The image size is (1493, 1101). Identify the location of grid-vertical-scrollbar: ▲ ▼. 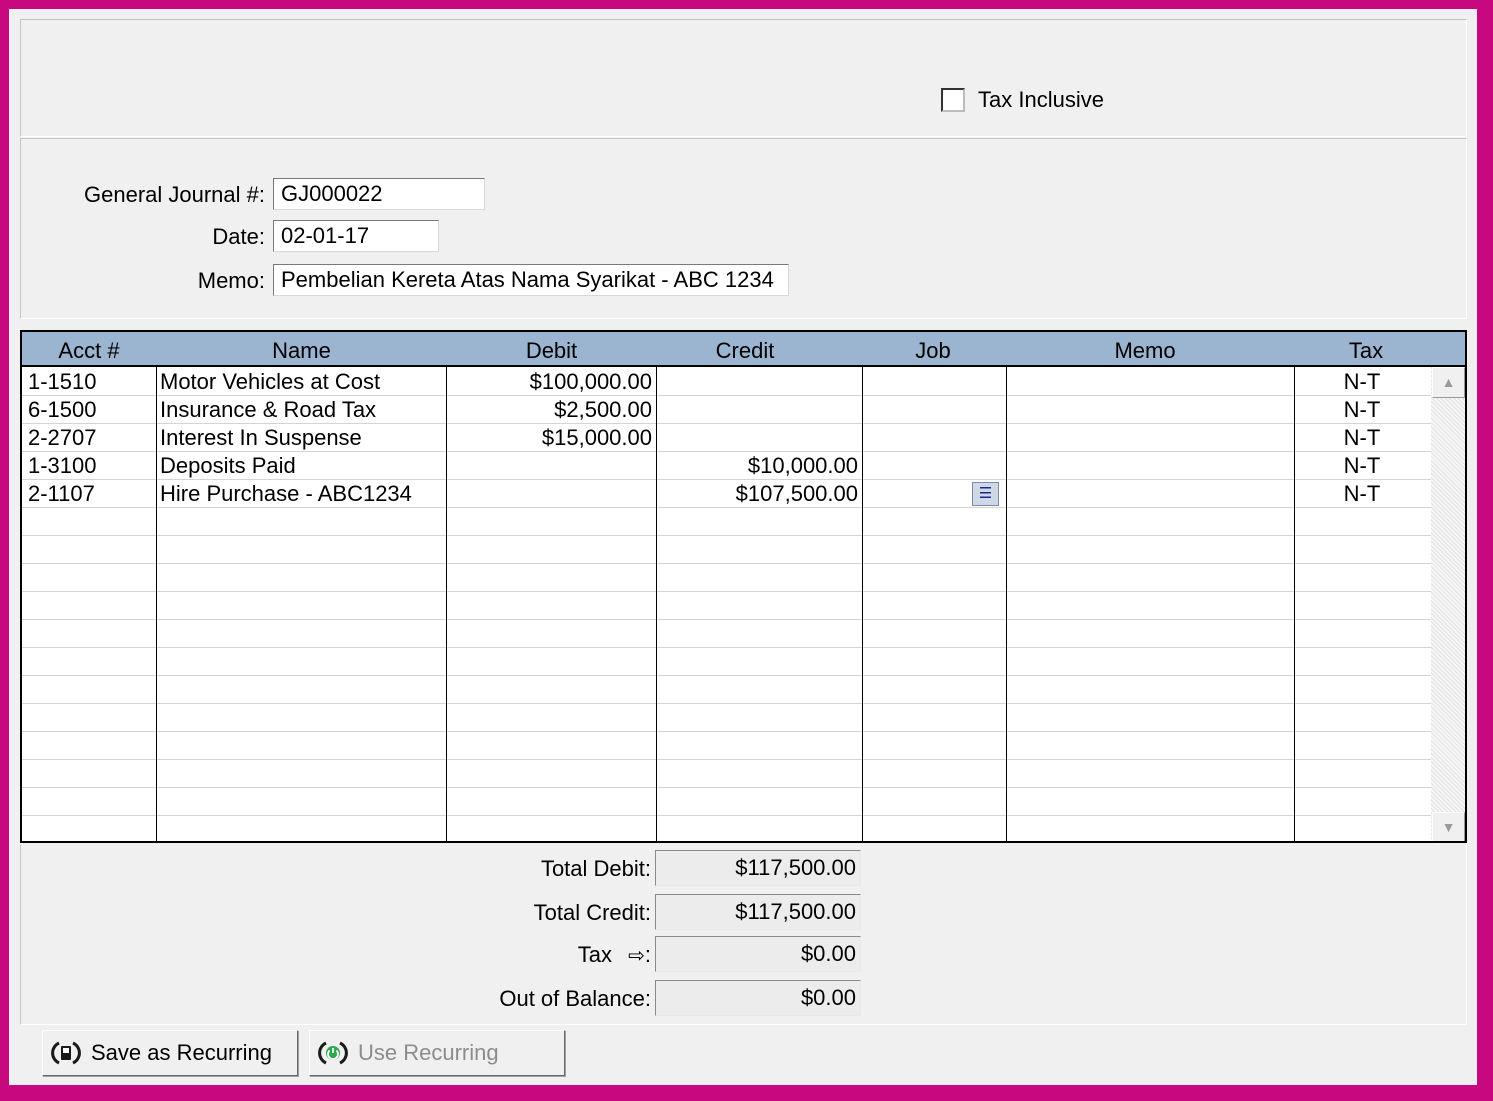
(1448, 604).